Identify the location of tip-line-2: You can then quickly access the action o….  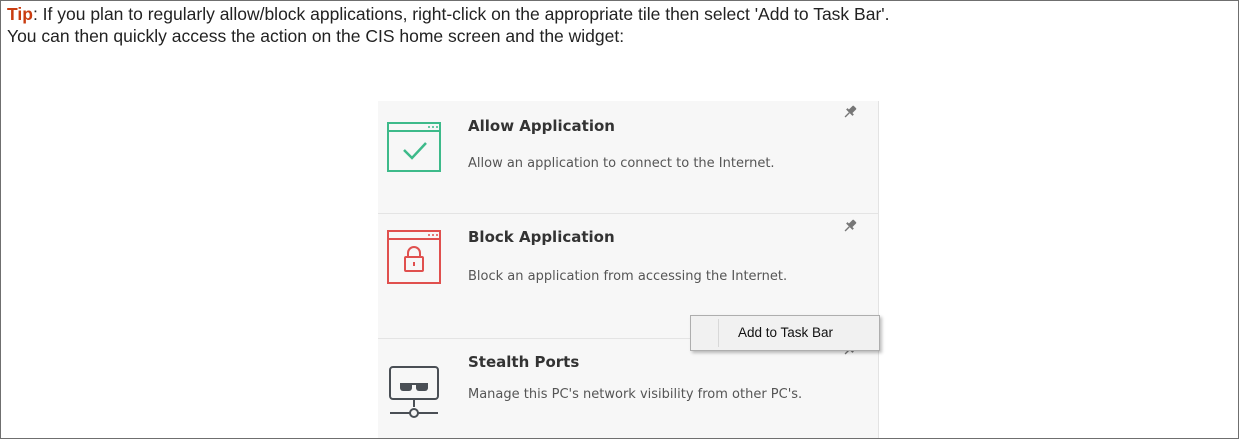
(316, 36).